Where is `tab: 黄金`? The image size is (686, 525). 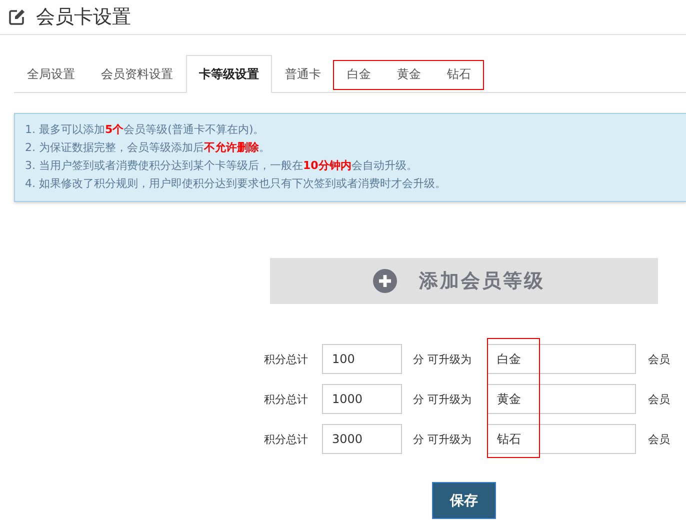 tab: 黄金 is located at coordinates (409, 73).